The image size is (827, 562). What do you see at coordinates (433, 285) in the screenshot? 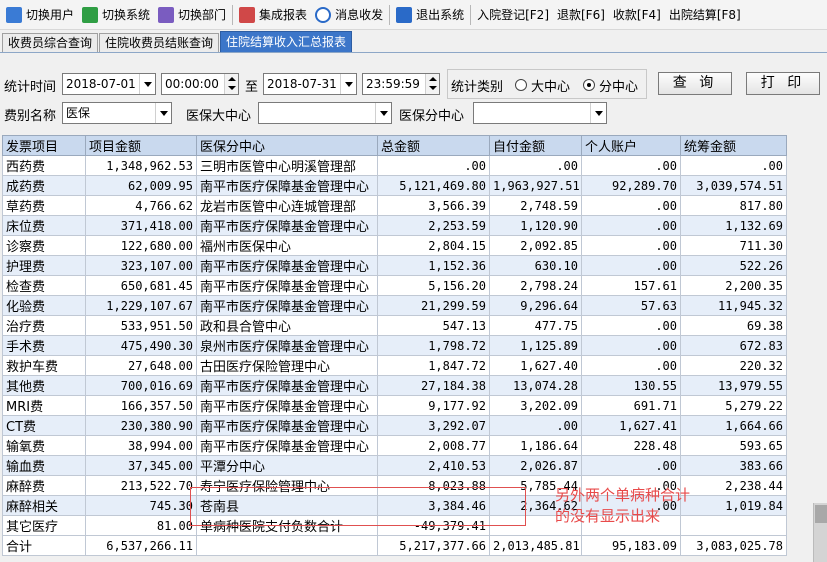
I see `table-cell: 5,156.20` at bounding box center [433, 285].